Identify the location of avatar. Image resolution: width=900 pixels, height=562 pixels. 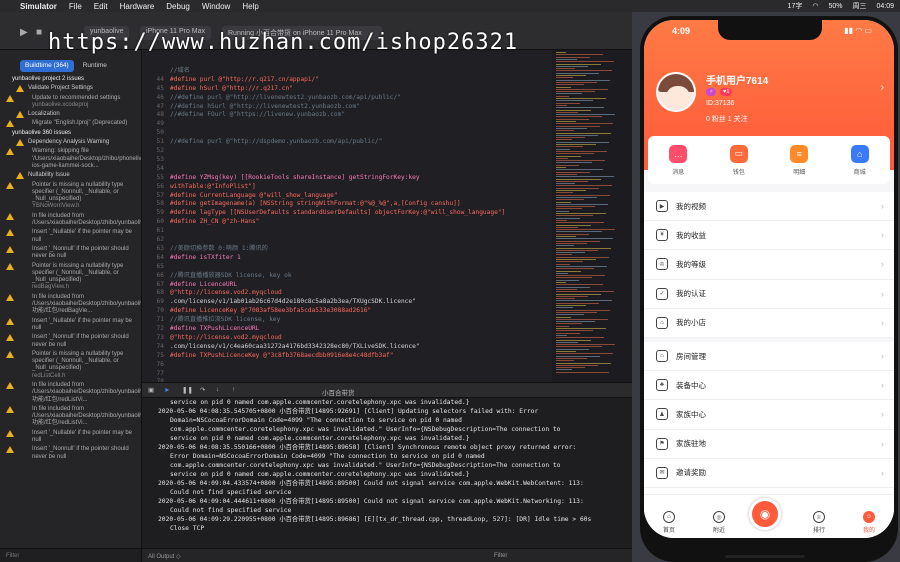
(676, 92).